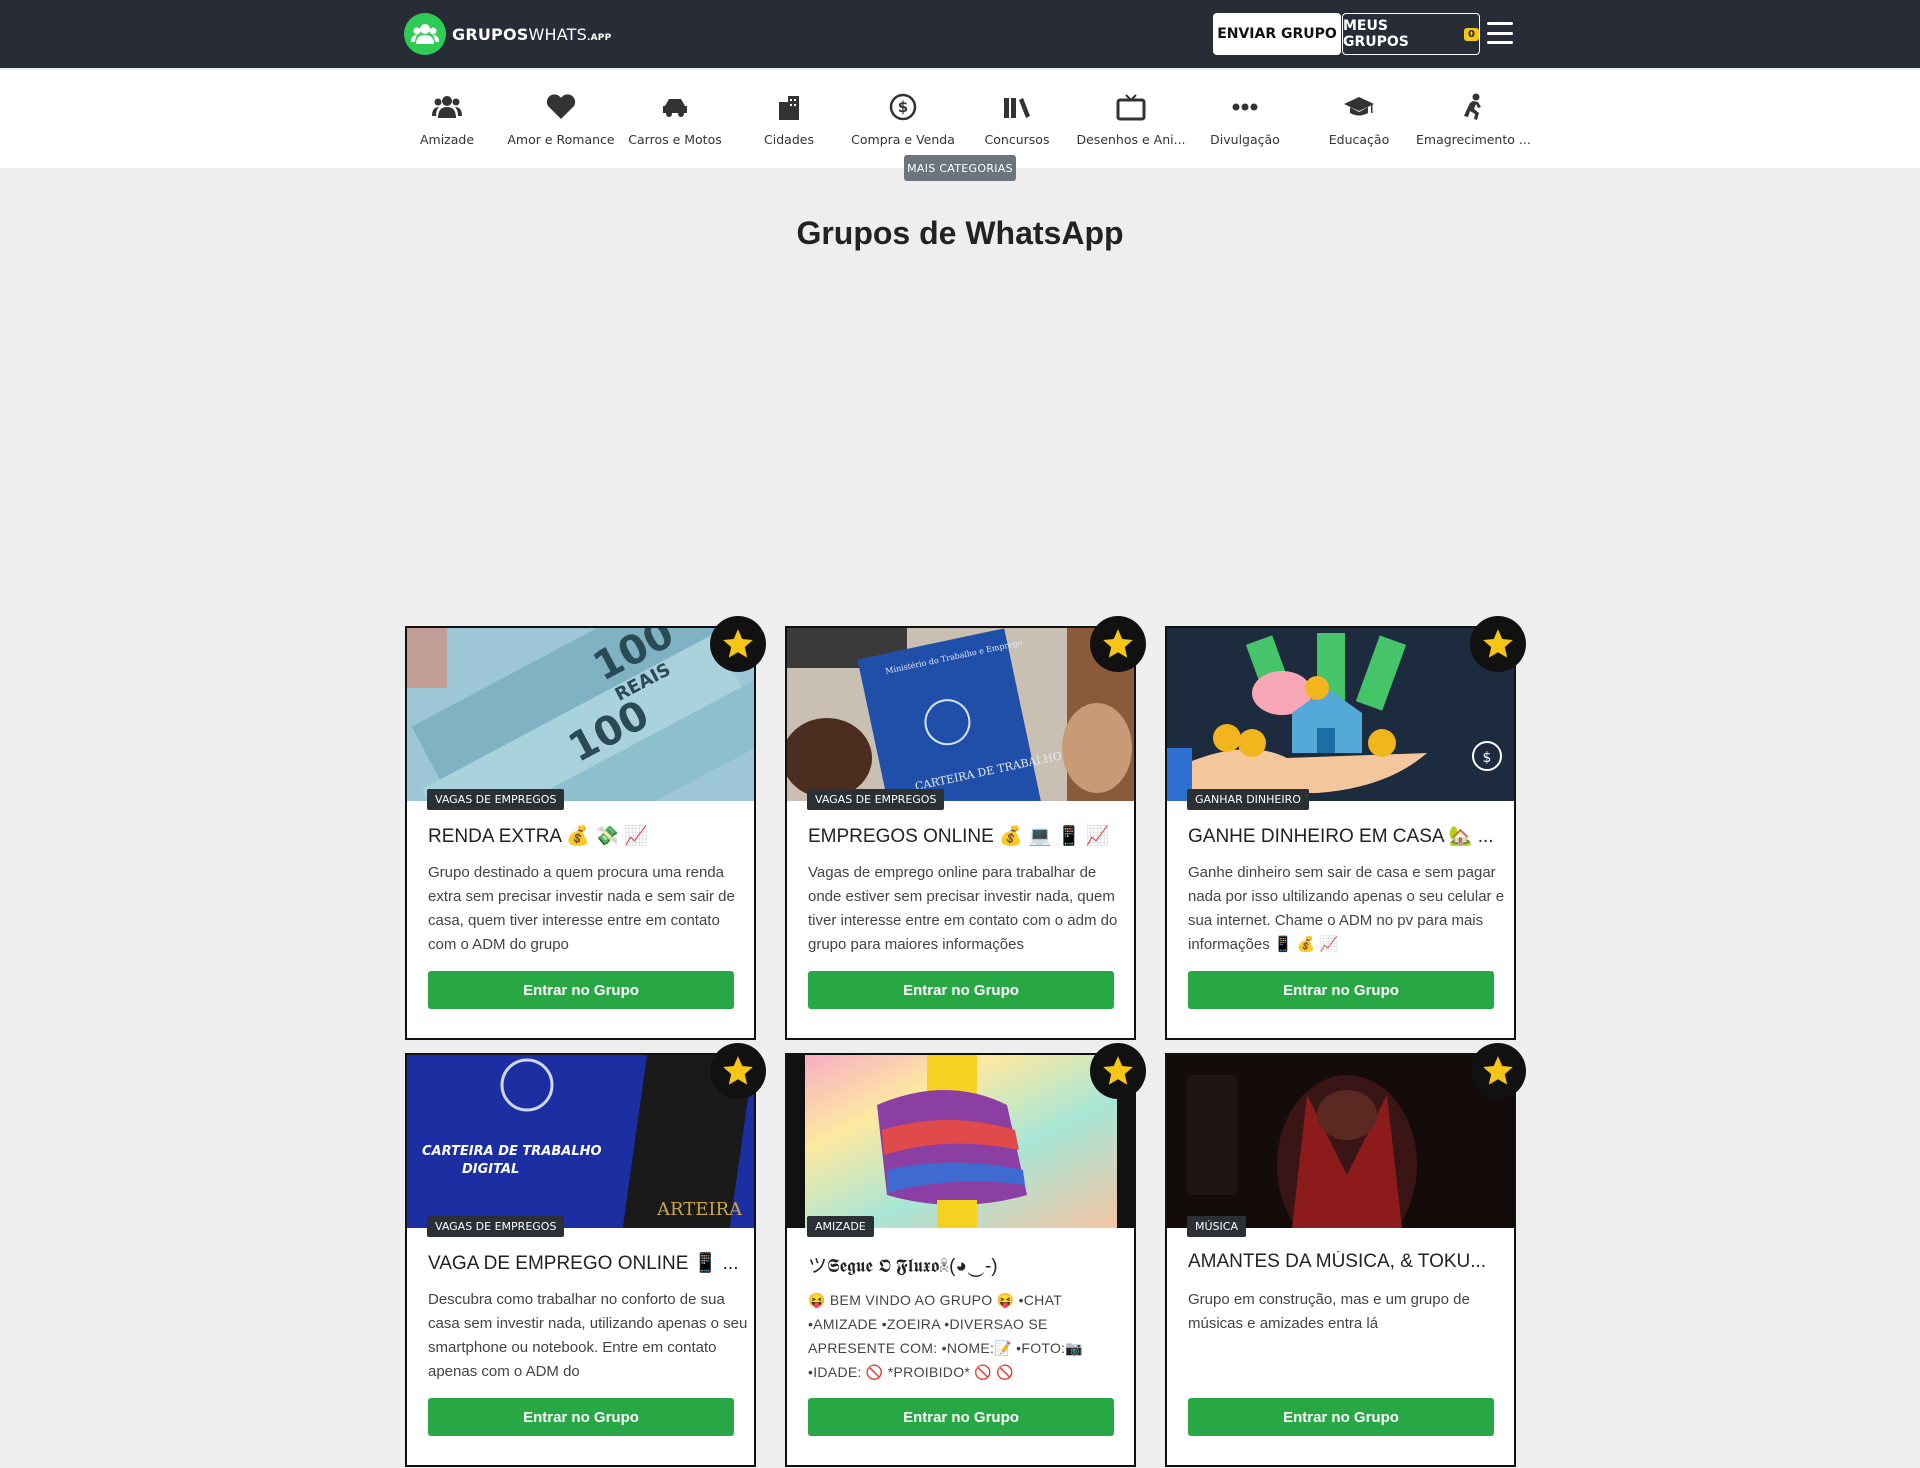 The height and width of the screenshot is (1468, 1920). I want to click on menu-icon, so click(1500, 33).